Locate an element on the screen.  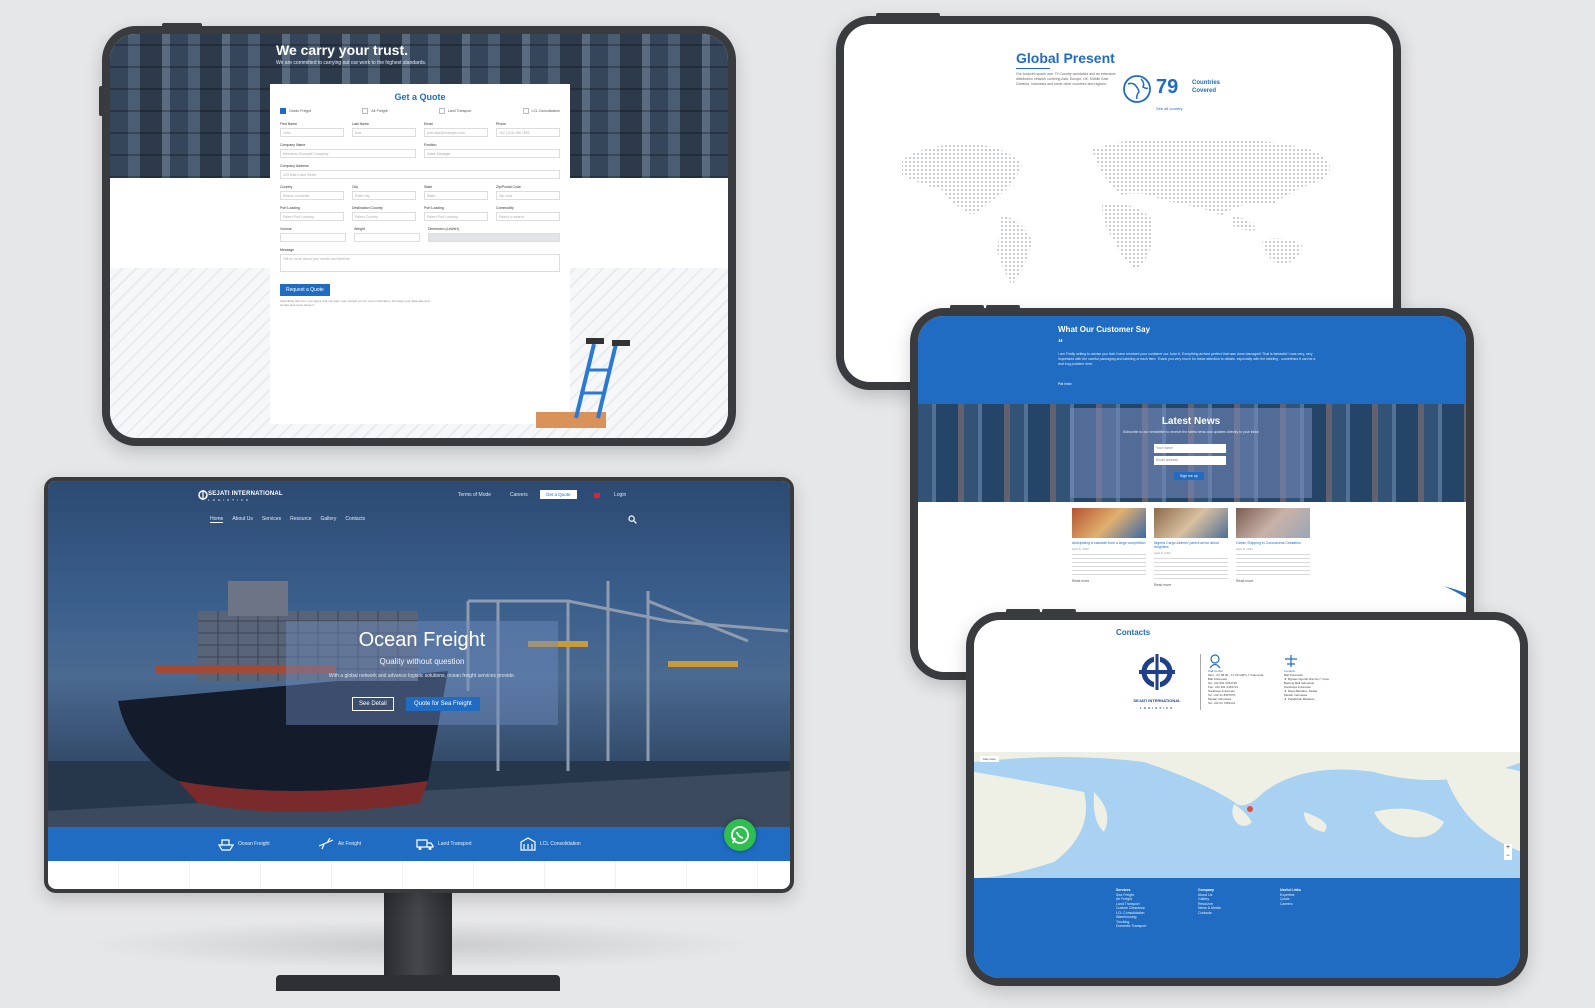
volume-input is located at coordinates (313, 237).